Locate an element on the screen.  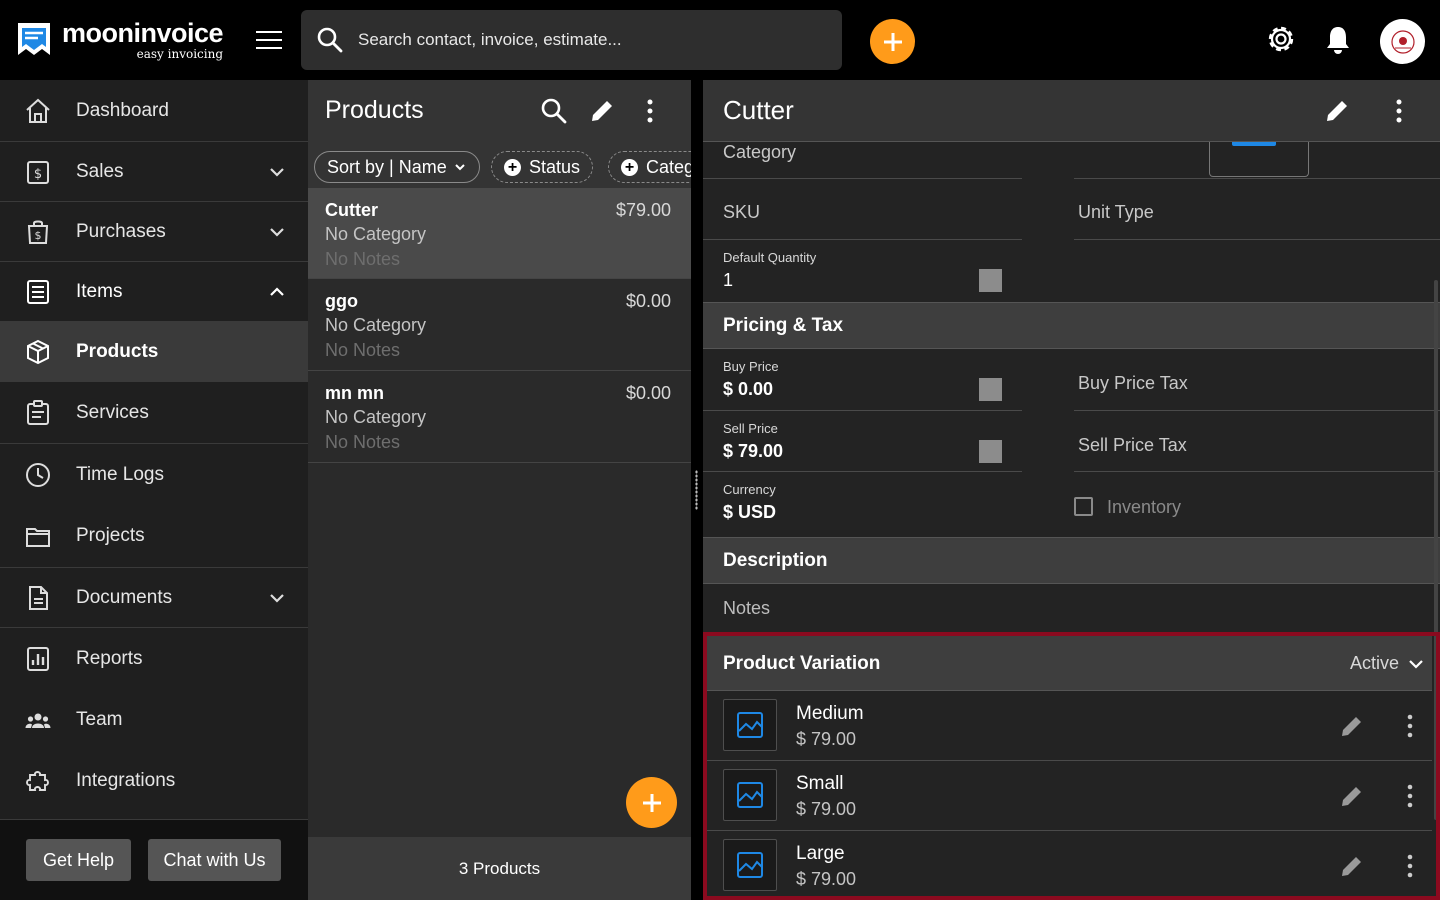
list-item: ggo $0.00 No Category No Notes is located at coordinates (499, 325).